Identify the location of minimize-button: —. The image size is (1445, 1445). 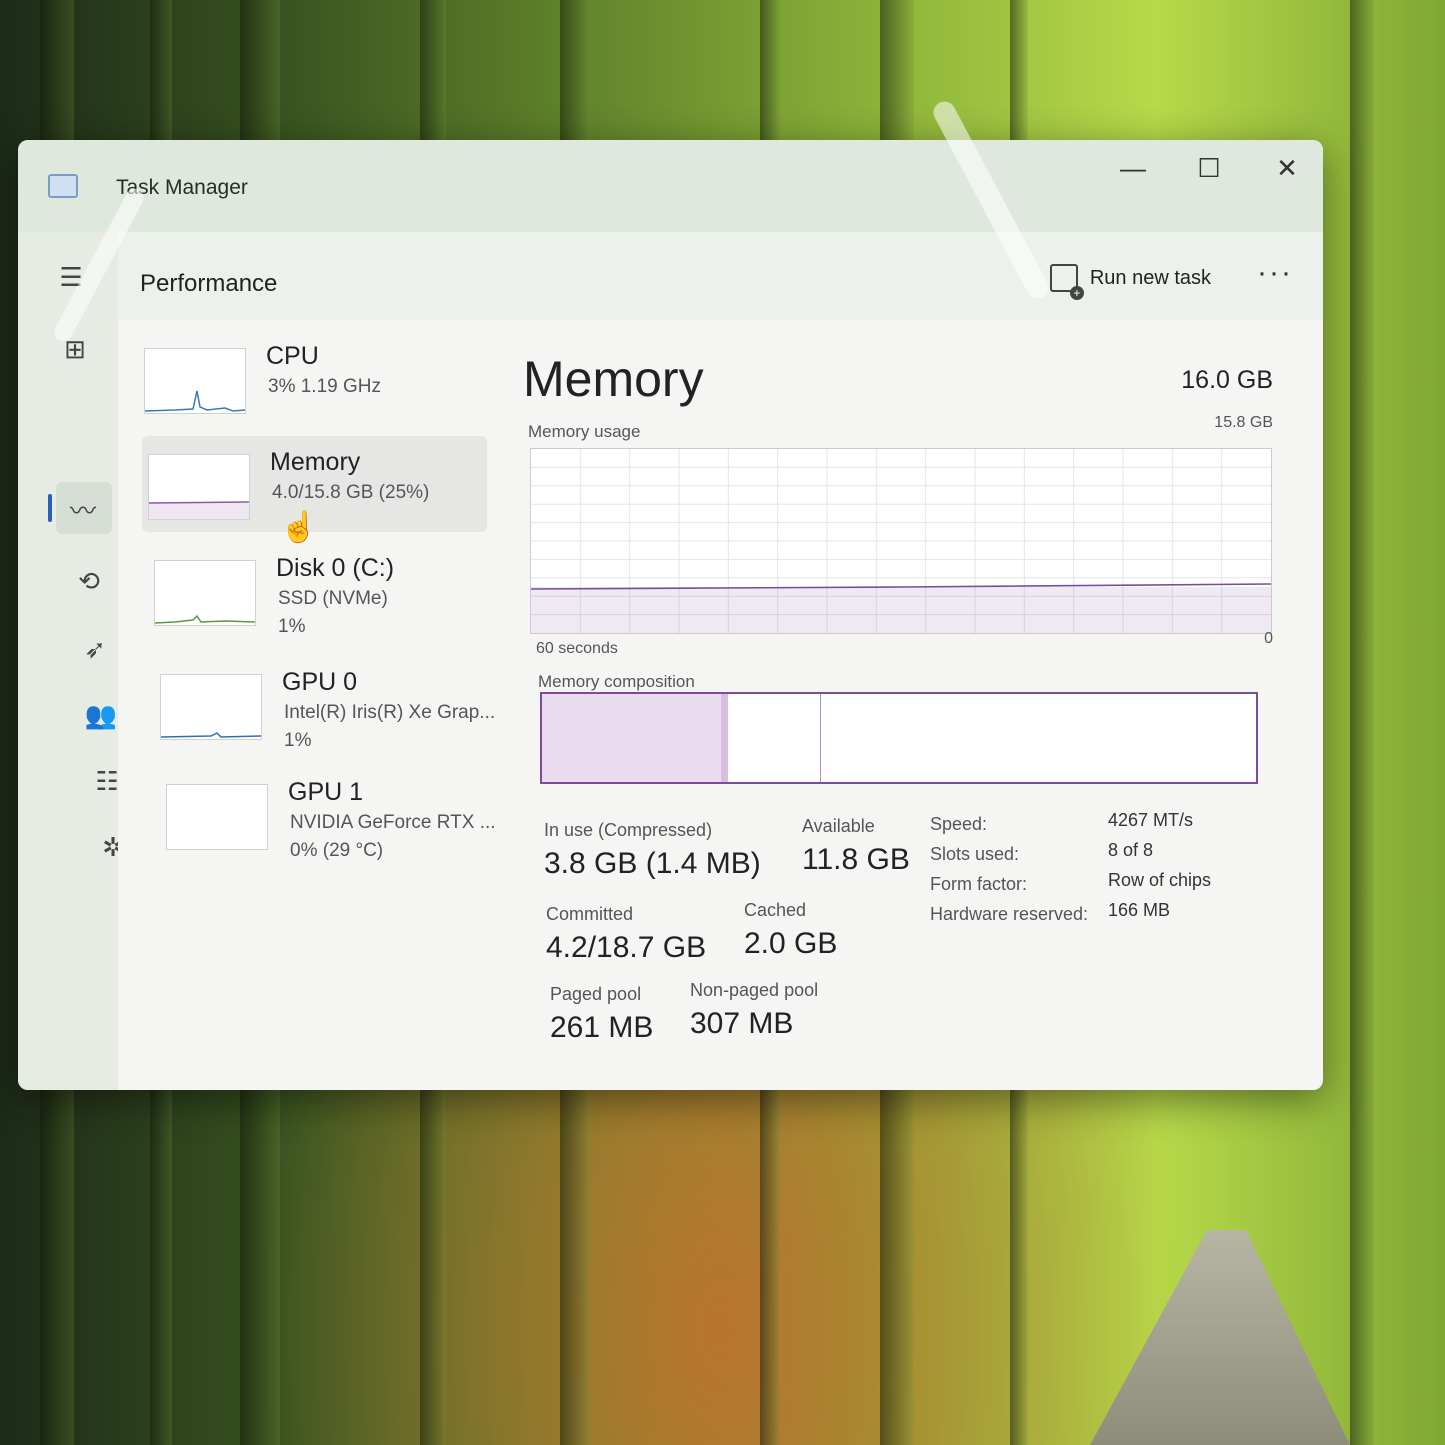
(1133, 168).